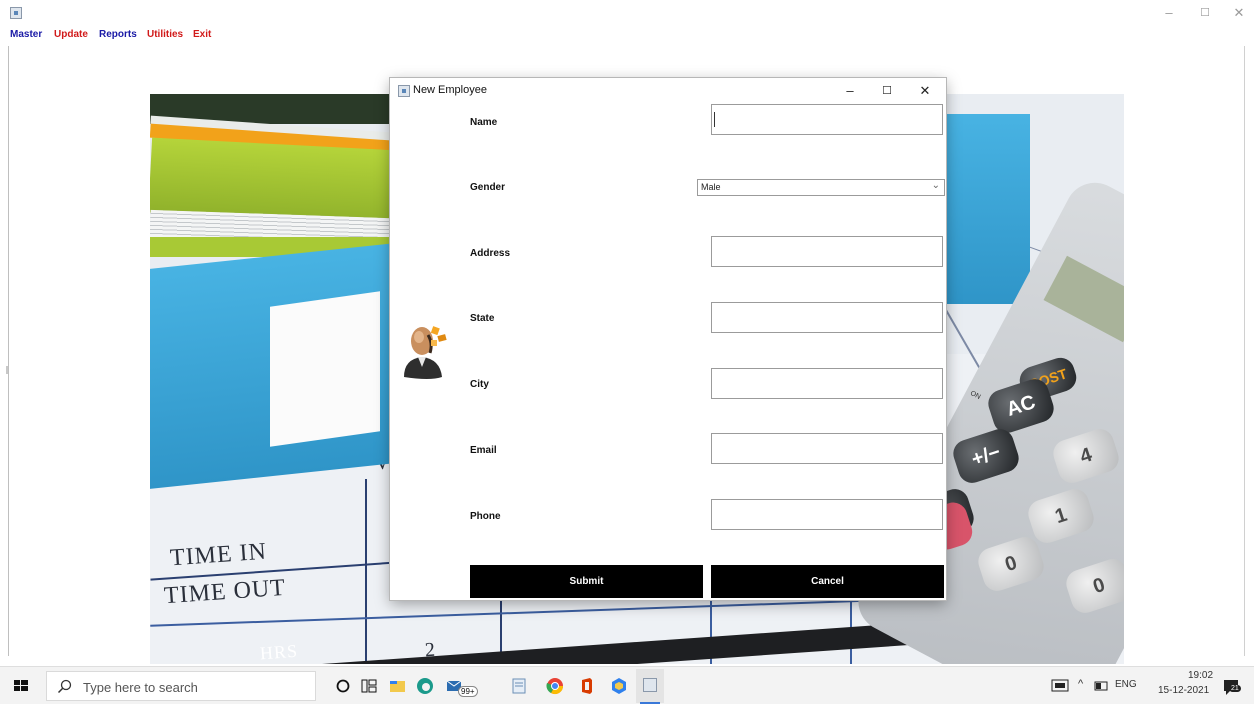 The image size is (1254, 704). What do you see at coordinates (488, 187) in the screenshot?
I see `gender-label: Gender` at bounding box center [488, 187].